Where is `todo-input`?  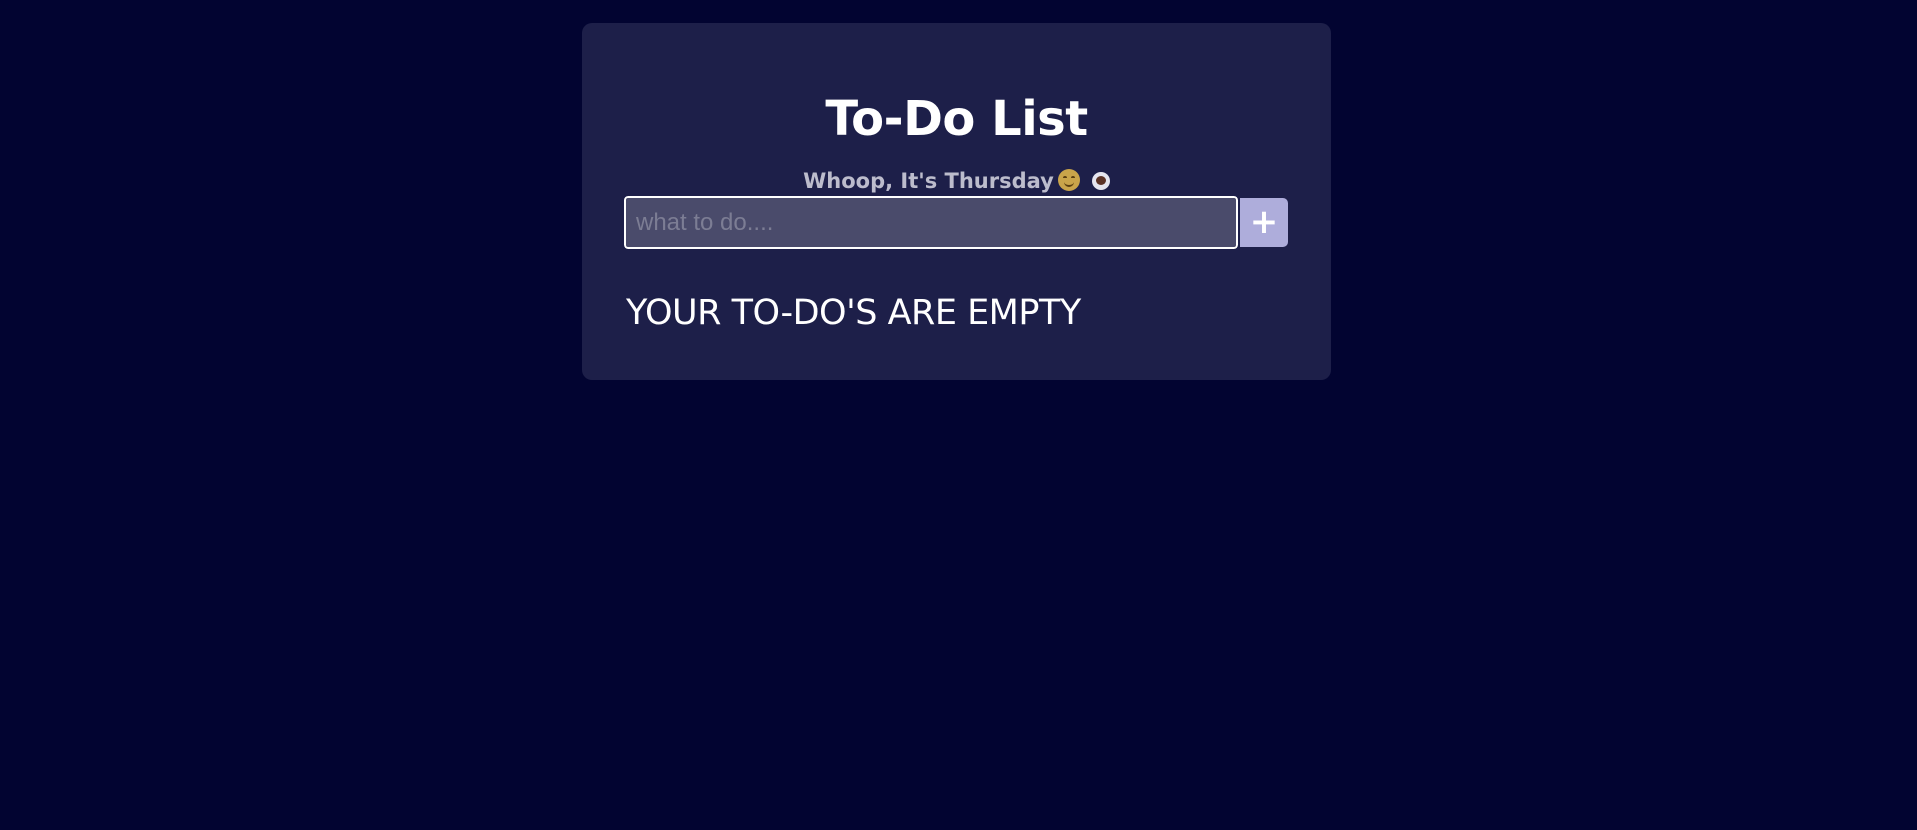
todo-input is located at coordinates (931, 222).